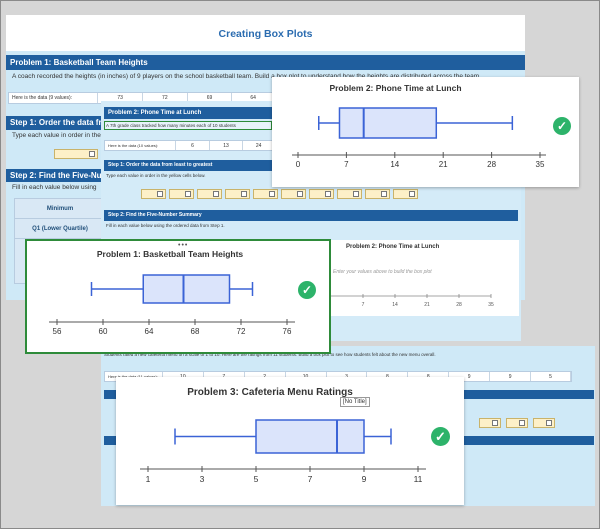 The image size is (600, 529). I want to click on problem2-header: Problem 2: Phone Time at Lunch, so click(189, 113).